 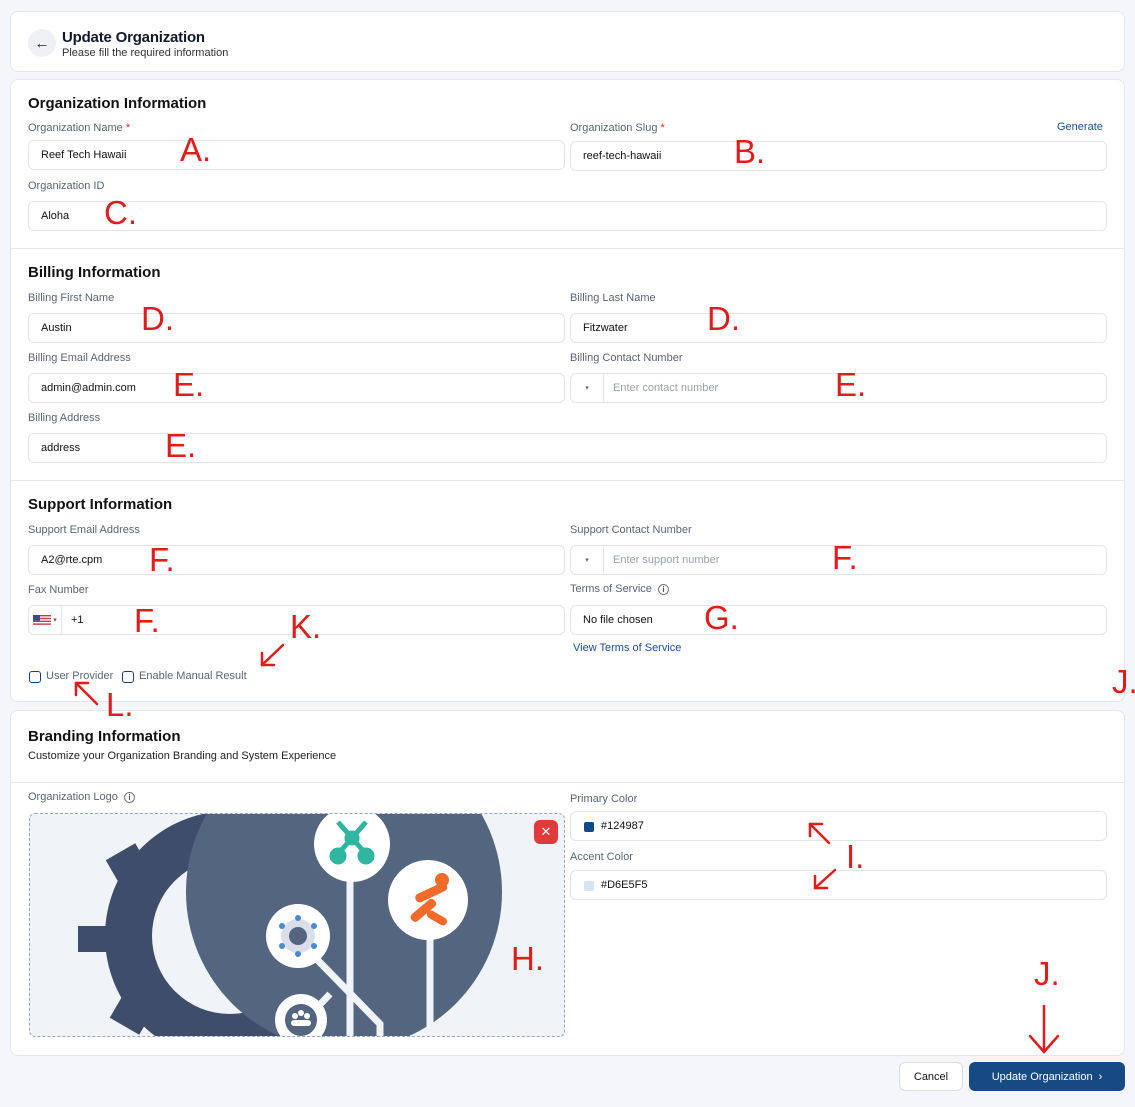 I want to click on annotation-j: J., so click(x=1123, y=681).